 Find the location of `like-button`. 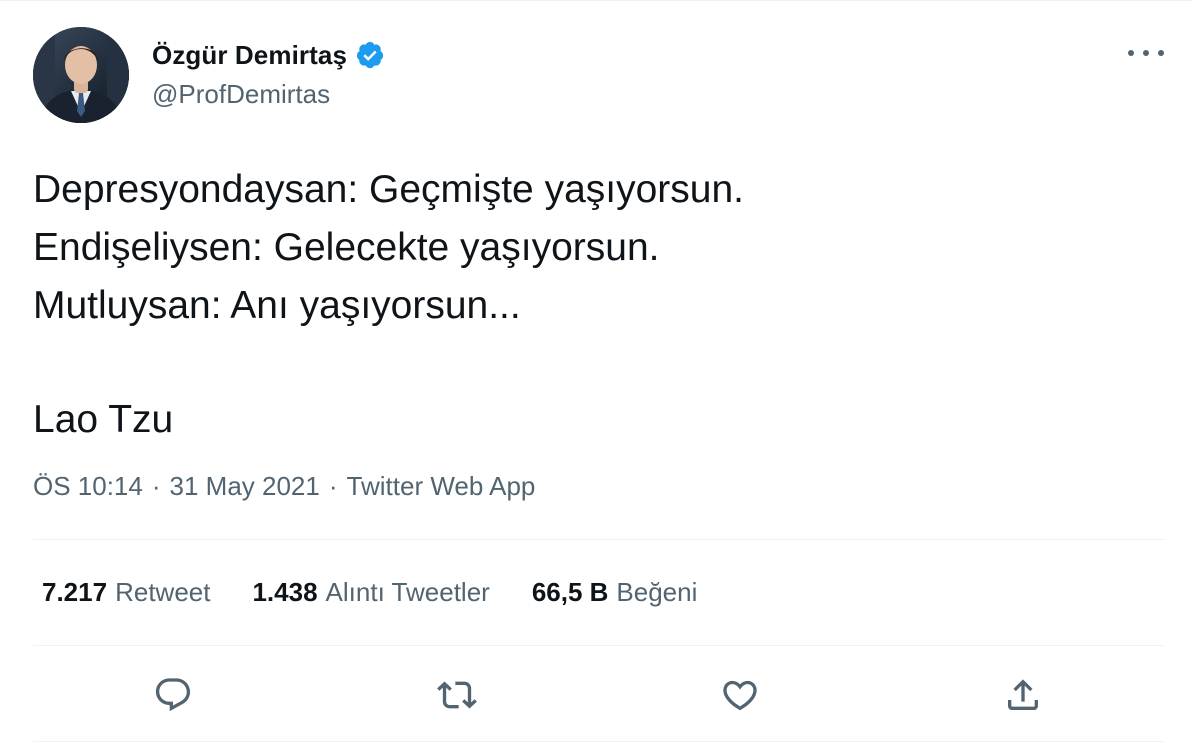

like-button is located at coordinates (740, 695).